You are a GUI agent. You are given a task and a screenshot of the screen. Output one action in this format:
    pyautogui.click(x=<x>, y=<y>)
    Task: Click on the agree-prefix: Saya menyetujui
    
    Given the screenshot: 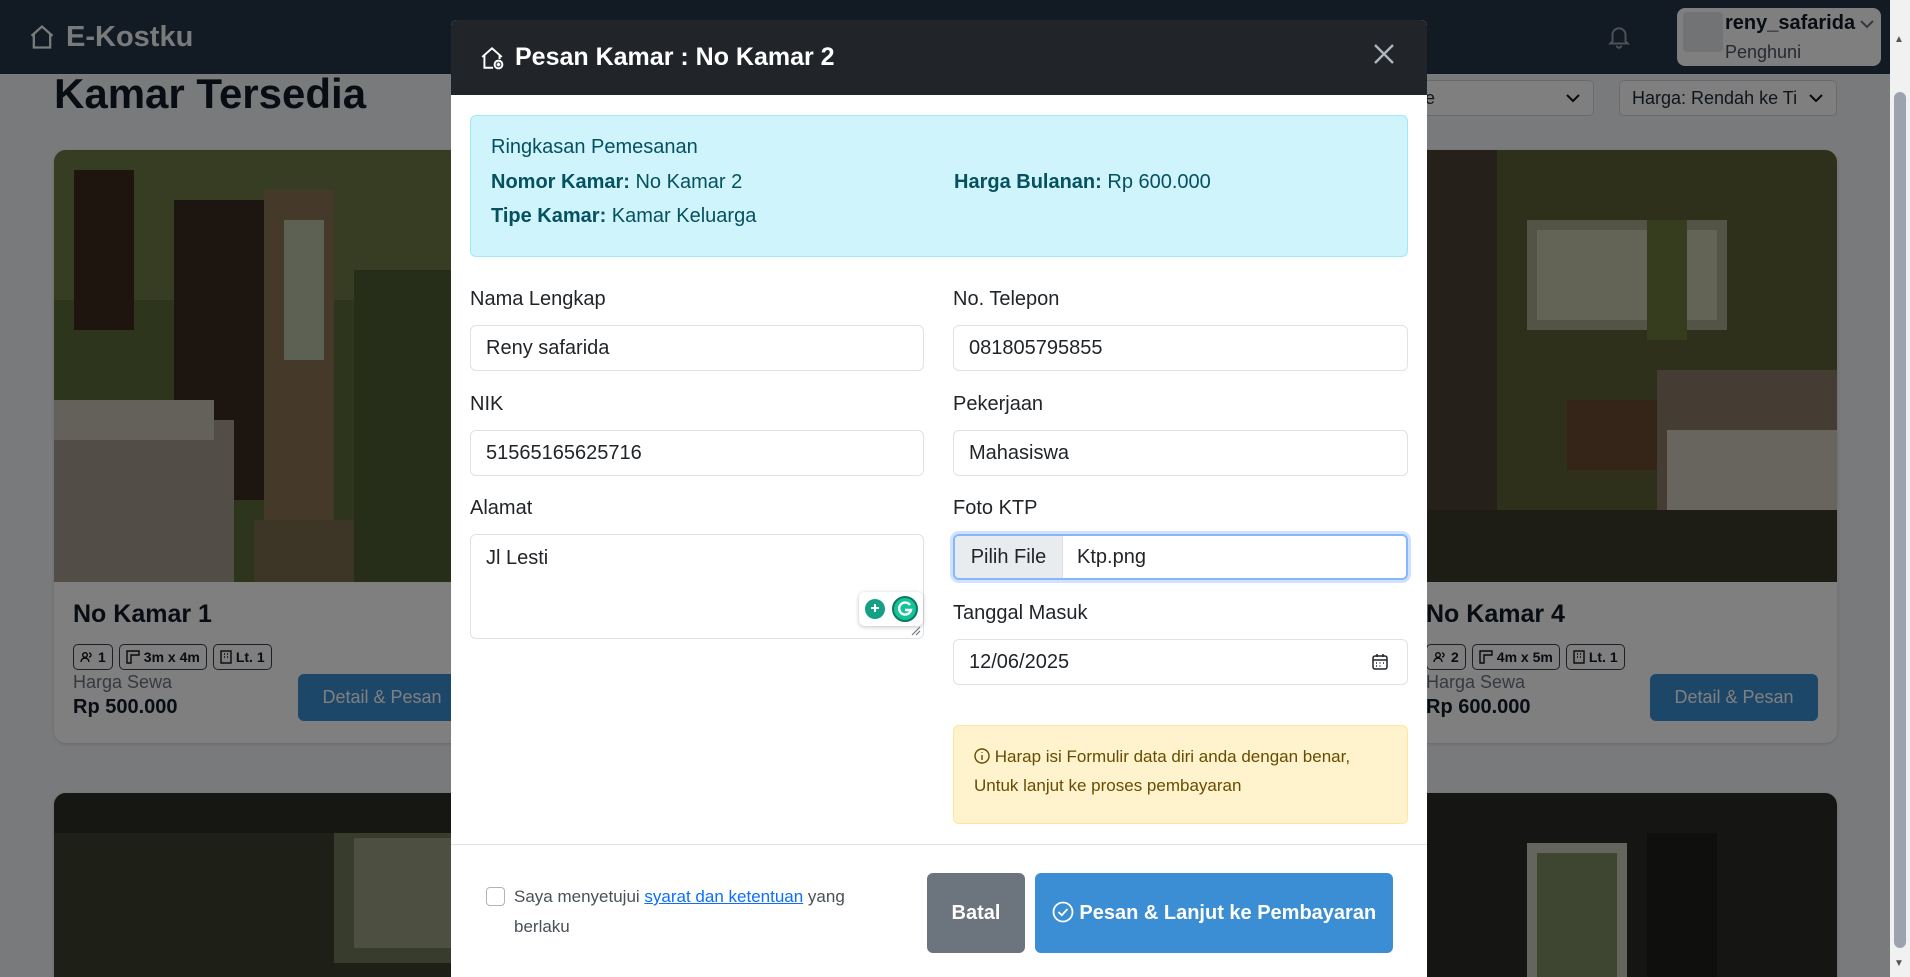 What is the action you would take?
    pyautogui.click(x=579, y=896)
    